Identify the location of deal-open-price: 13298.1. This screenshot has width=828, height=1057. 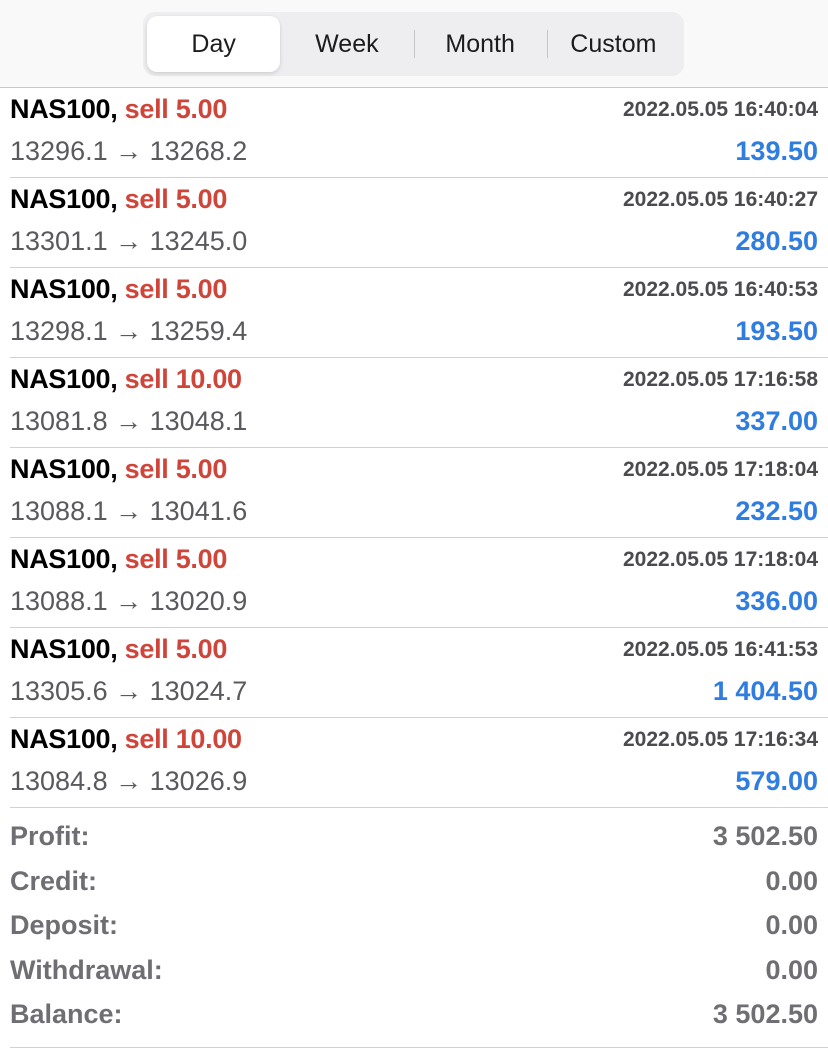
(59, 331).